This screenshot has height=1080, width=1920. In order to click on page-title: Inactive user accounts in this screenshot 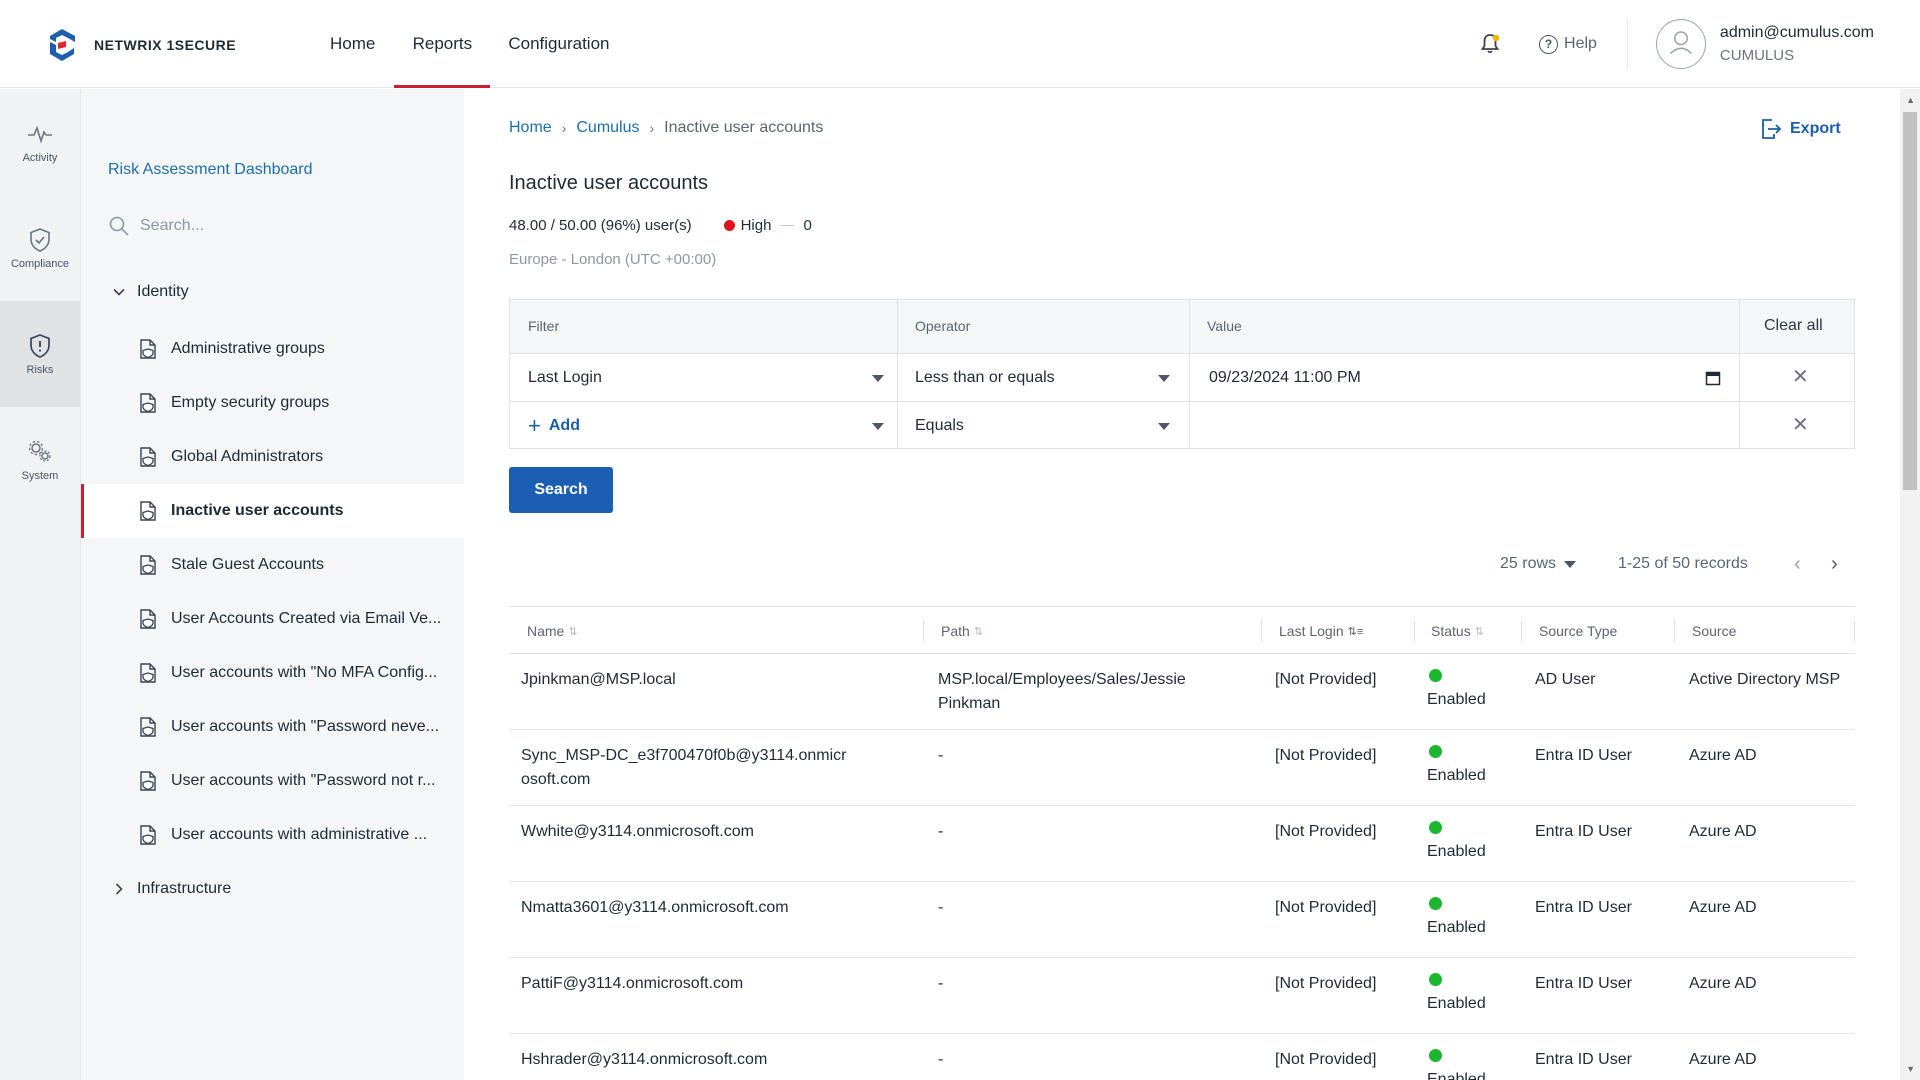, I will do `click(608, 183)`.